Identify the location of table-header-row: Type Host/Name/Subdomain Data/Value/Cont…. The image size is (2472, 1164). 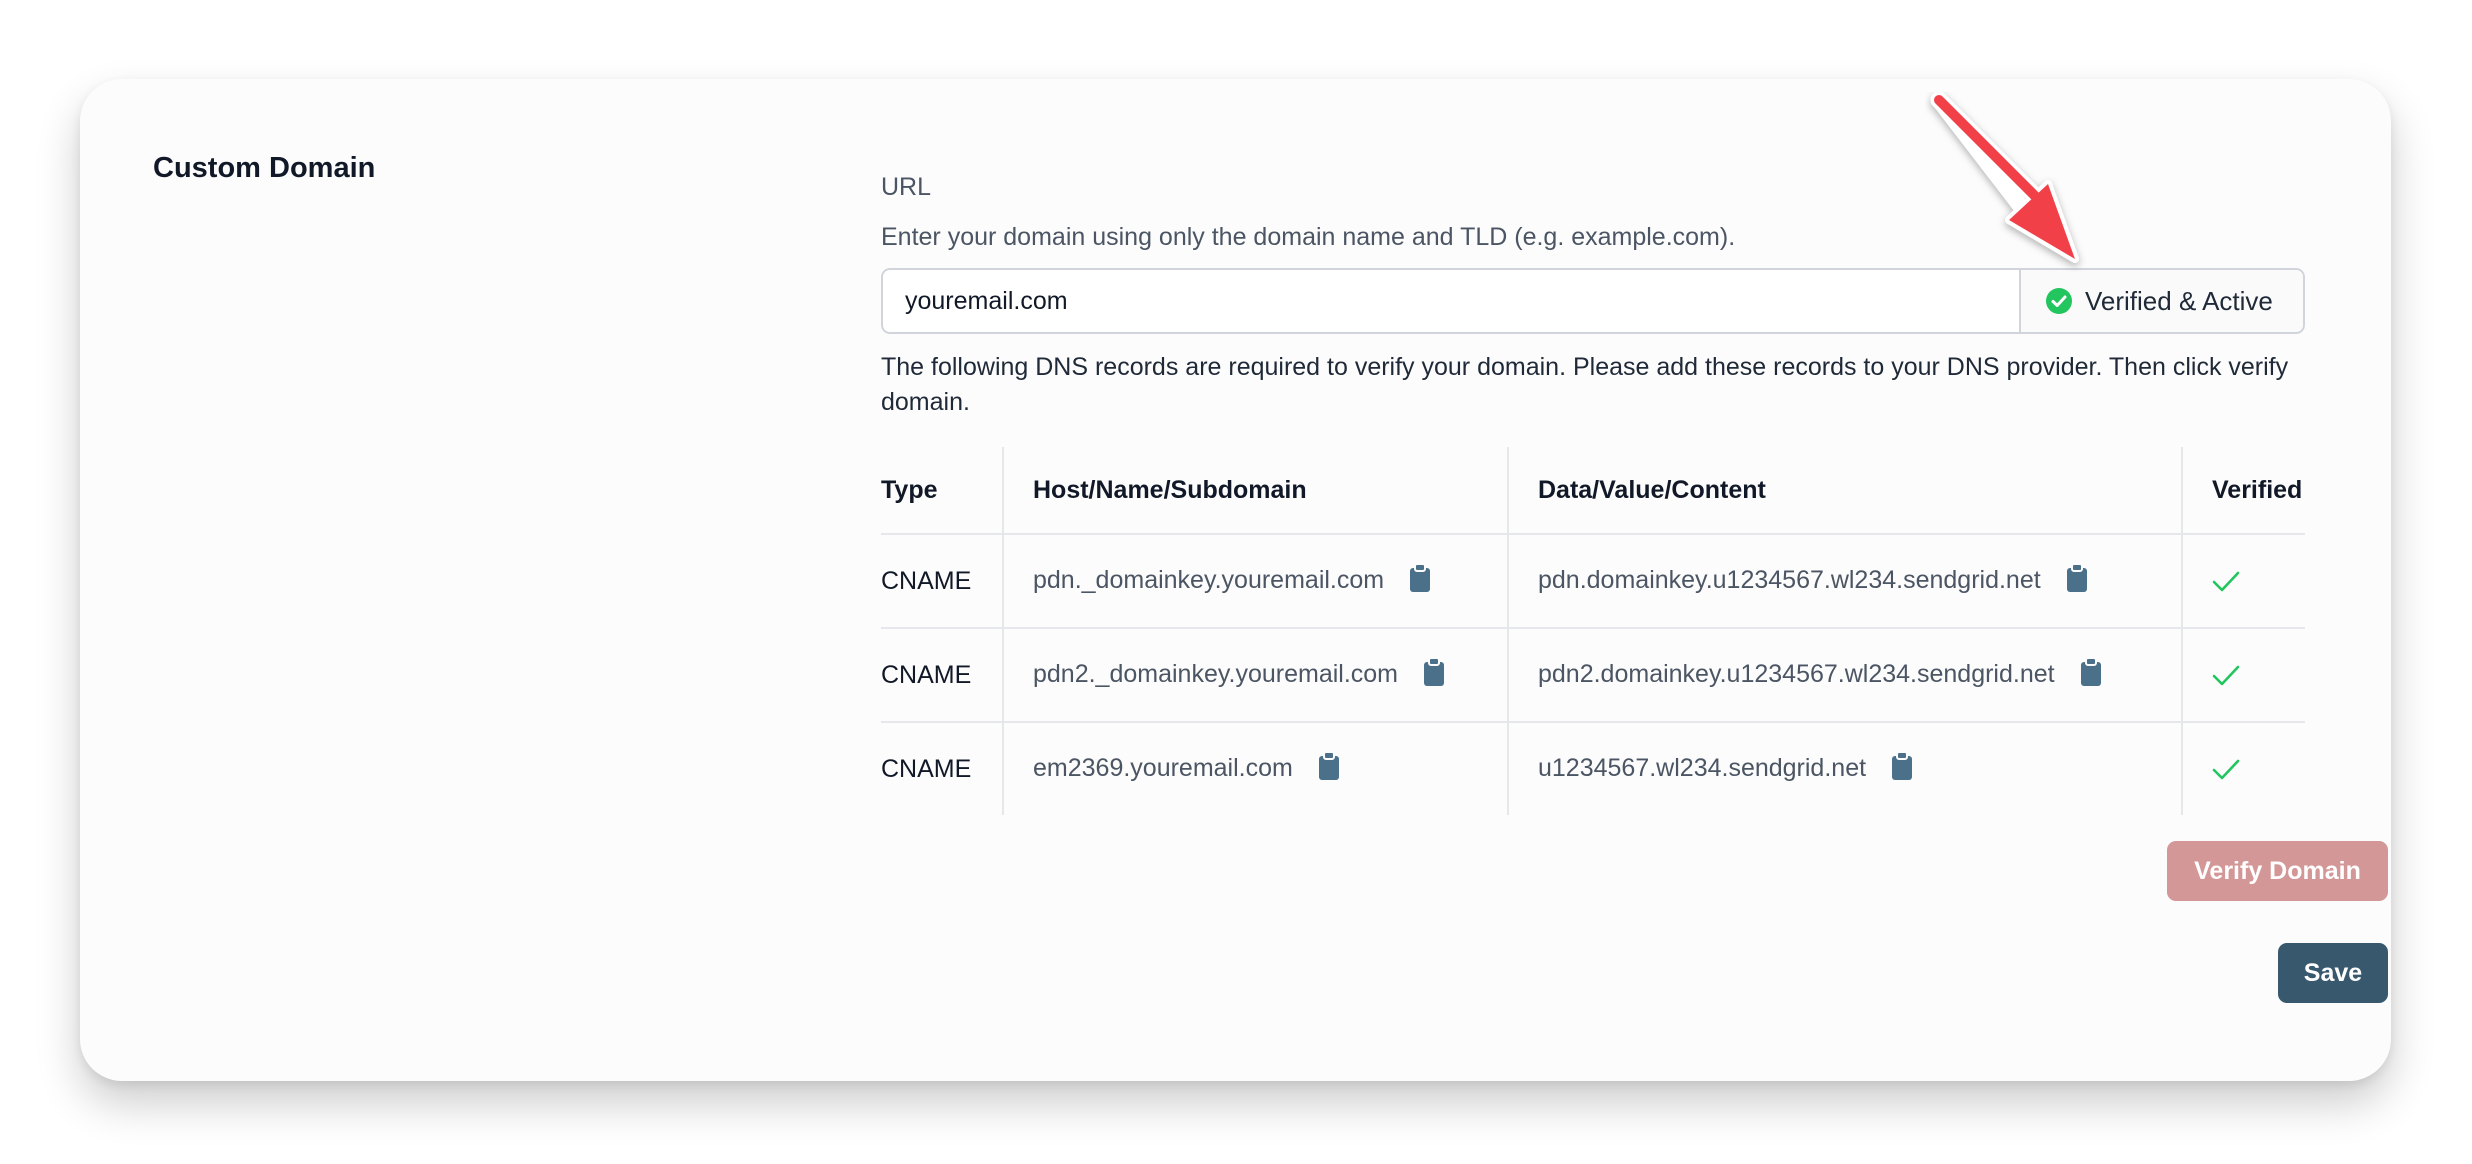
(1593, 491).